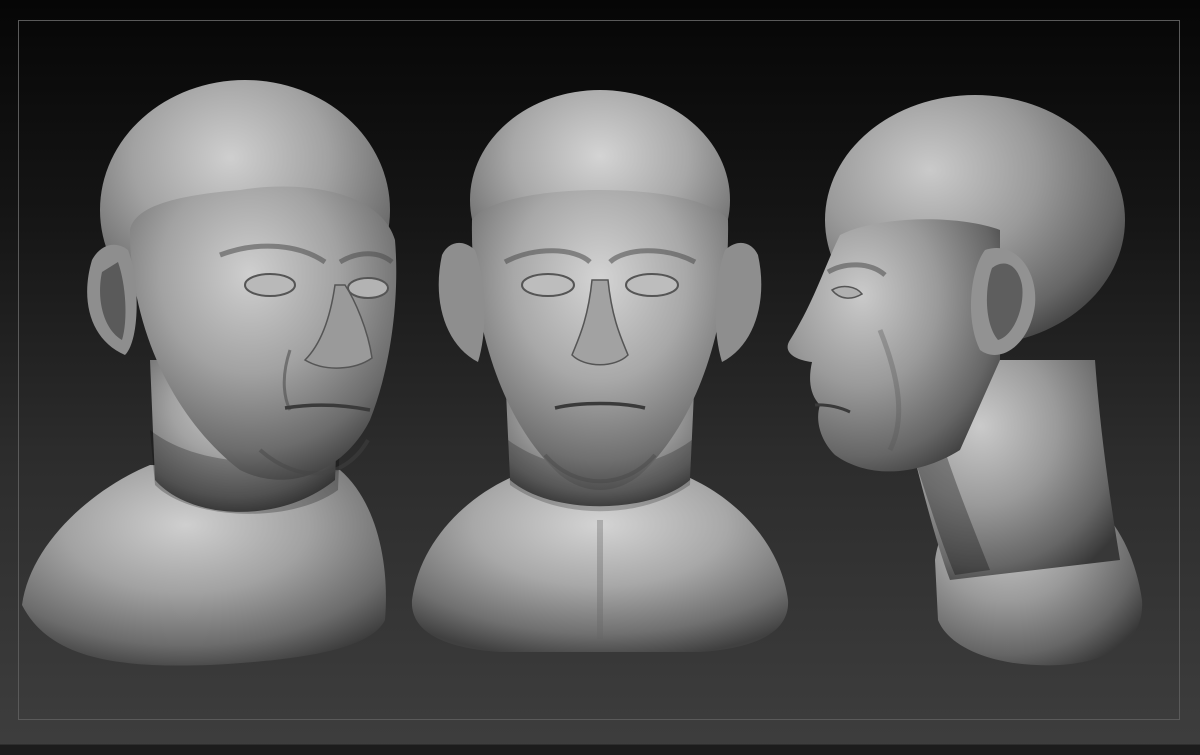  What do you see at coordinates (461, 302) in the screenshot?
I see `ear-left` at bounding box center [461, 302].